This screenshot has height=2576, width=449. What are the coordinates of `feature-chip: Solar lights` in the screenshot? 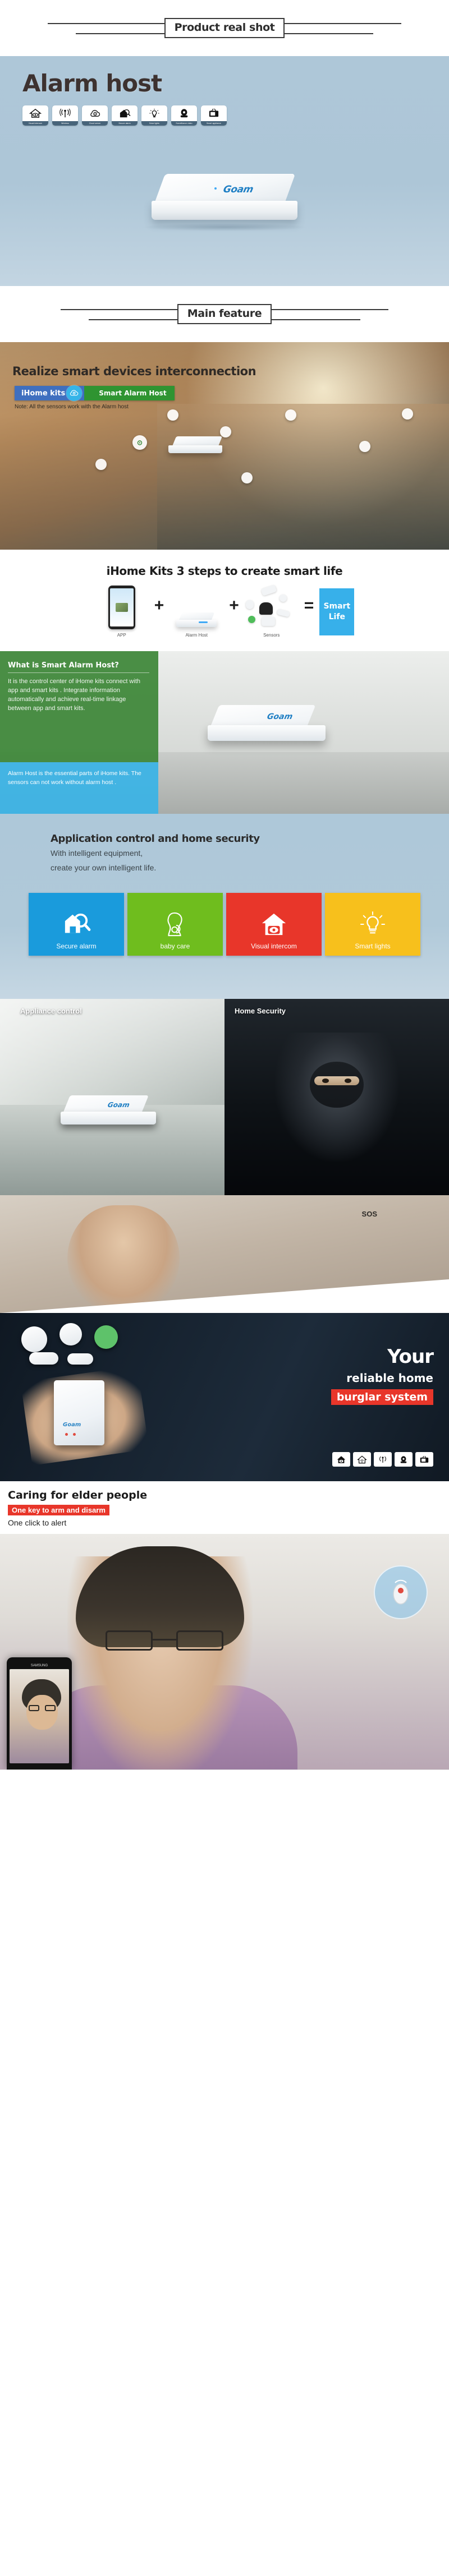 It's located at (154, 115).